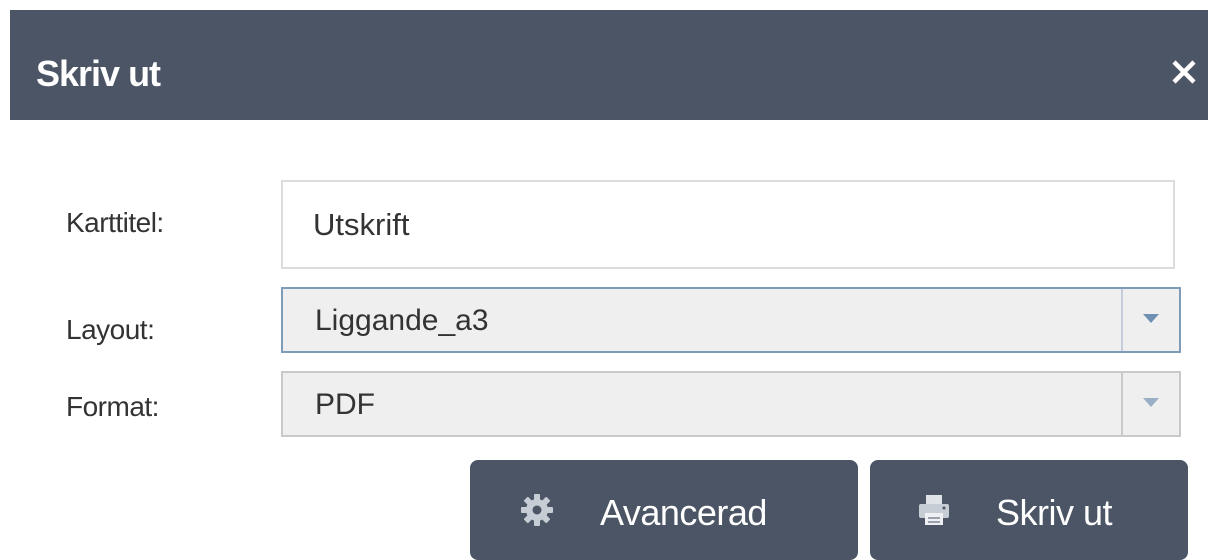 The height and width of the screenshot is (560, 1208). What do you see at coordinates (731, 404) in the screenshot?
I see `format-select: PDF` at bounding box center [731, 404].